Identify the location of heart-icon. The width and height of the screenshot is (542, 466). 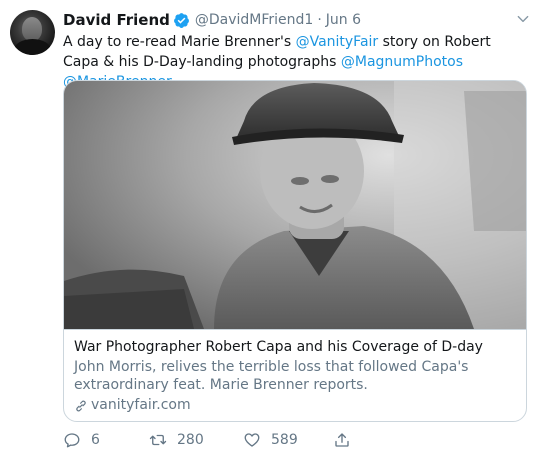
(252, 440).